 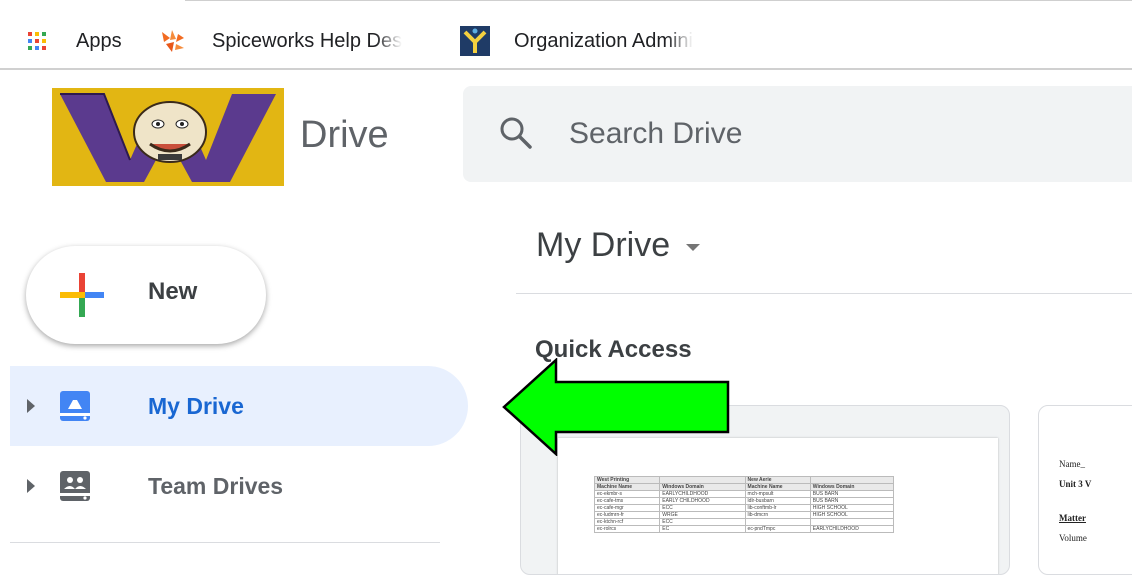 I want to click on sheet-cell: ec-cafe-mgr, so click(x=627, y=508).